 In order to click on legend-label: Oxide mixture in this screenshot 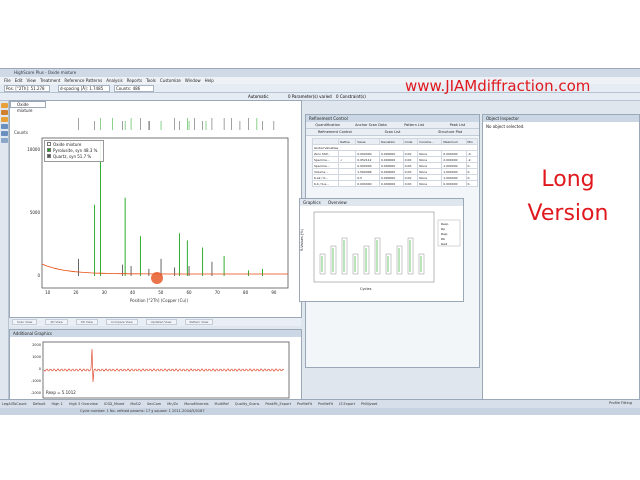, I will do `click(67, 144)`.